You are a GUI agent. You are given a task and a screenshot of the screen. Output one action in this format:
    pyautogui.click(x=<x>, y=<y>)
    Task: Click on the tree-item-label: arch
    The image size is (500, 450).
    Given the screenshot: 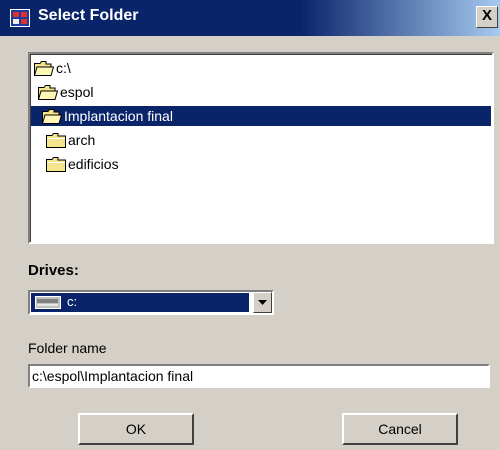 What is the action you would take?
    pyautogui.click(x=82, y=140)
    